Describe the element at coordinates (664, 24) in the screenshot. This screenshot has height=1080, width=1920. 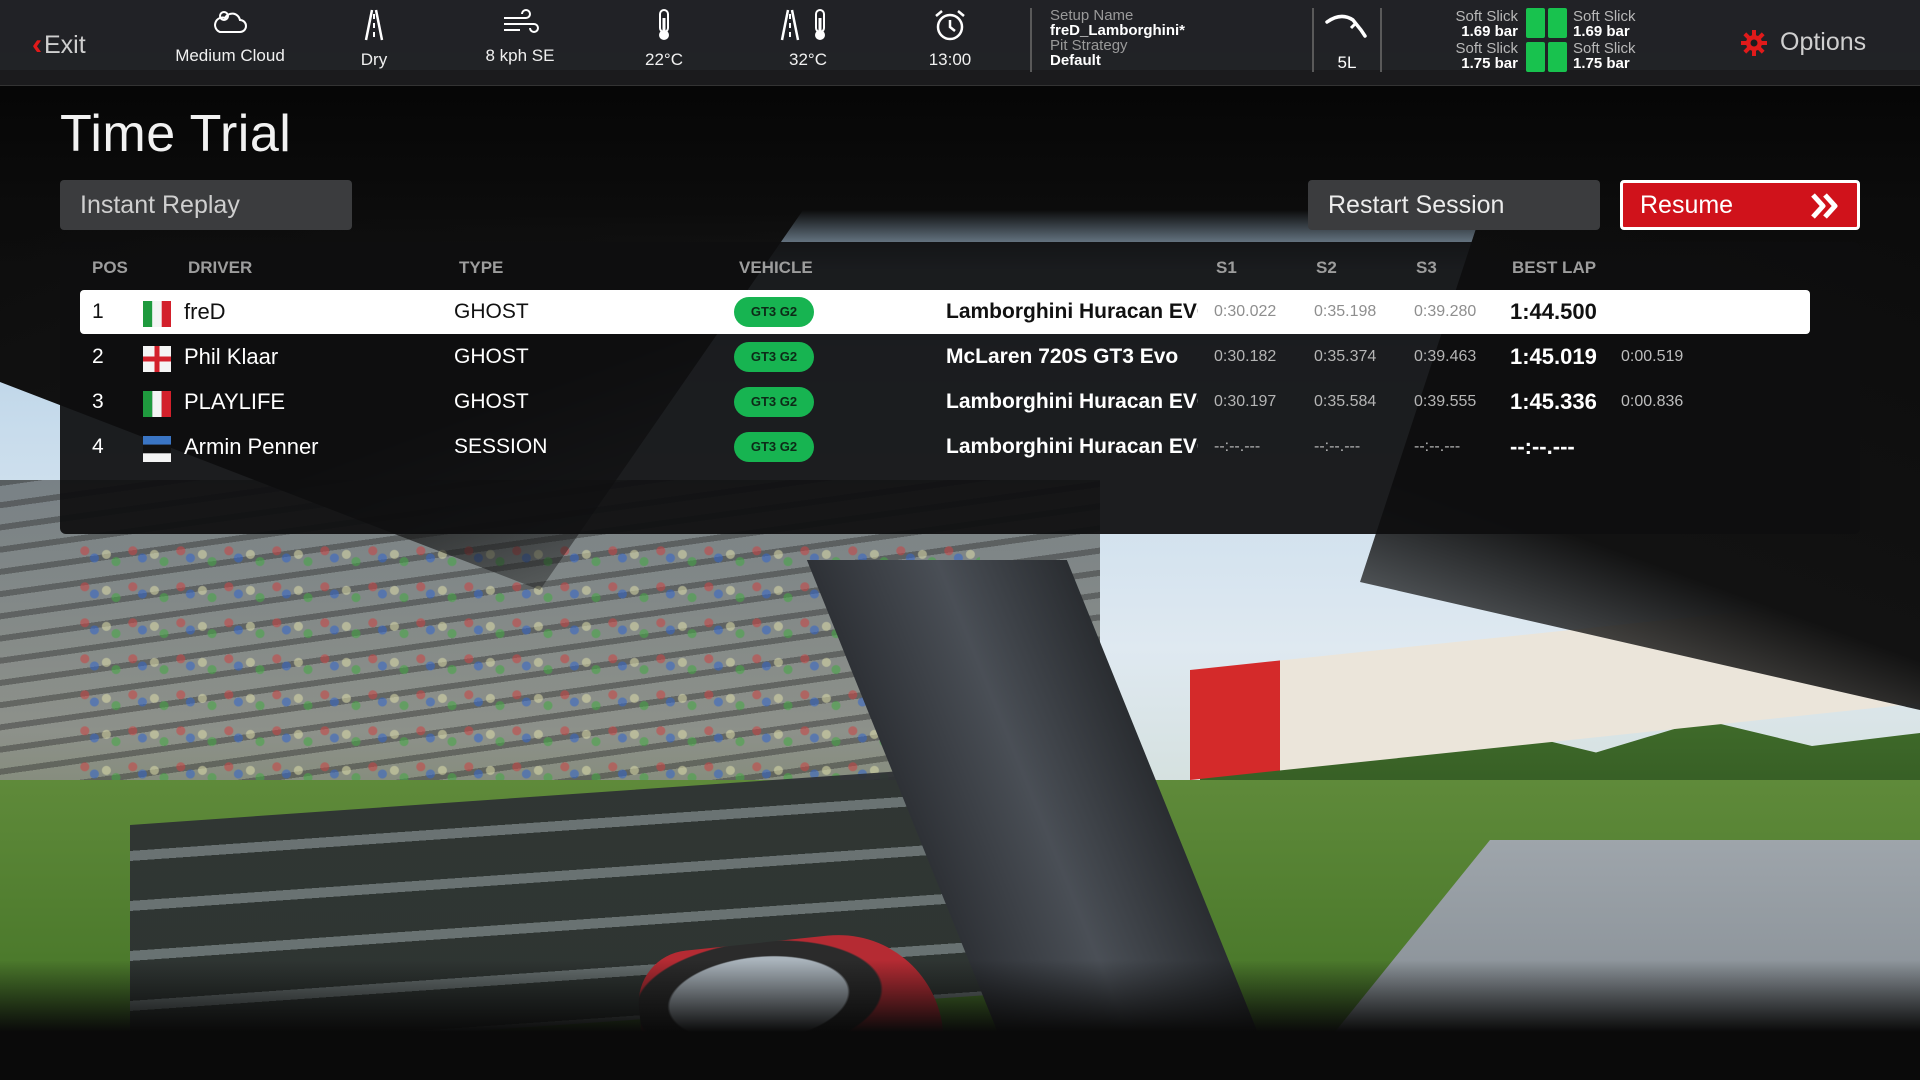
I see `thermometer-icon` at that location.